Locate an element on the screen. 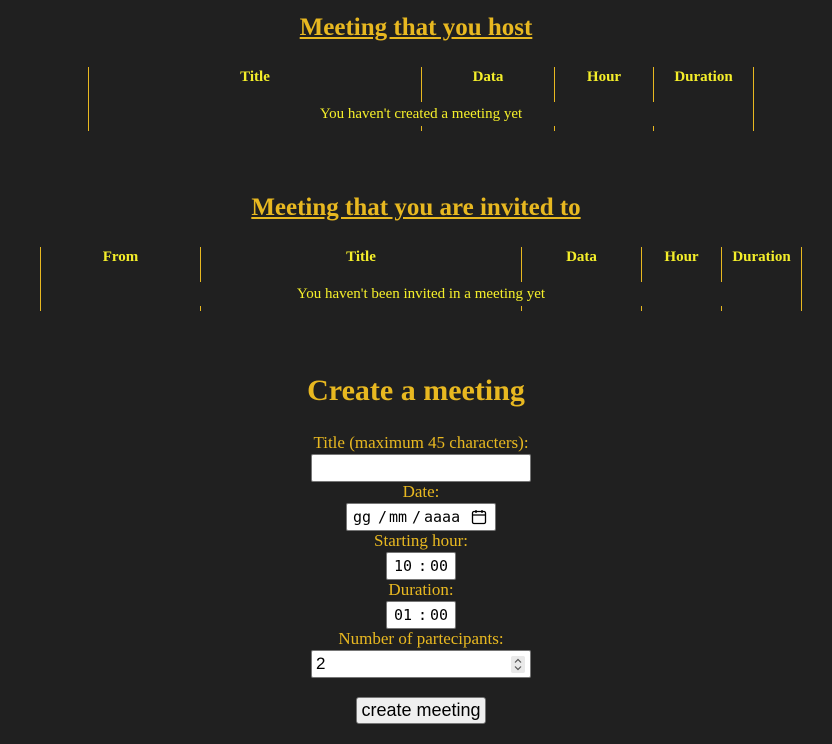 The image size is (832, 744). hosted-meetings-heading: Meeting that you host is located at coordinates (416, 27).